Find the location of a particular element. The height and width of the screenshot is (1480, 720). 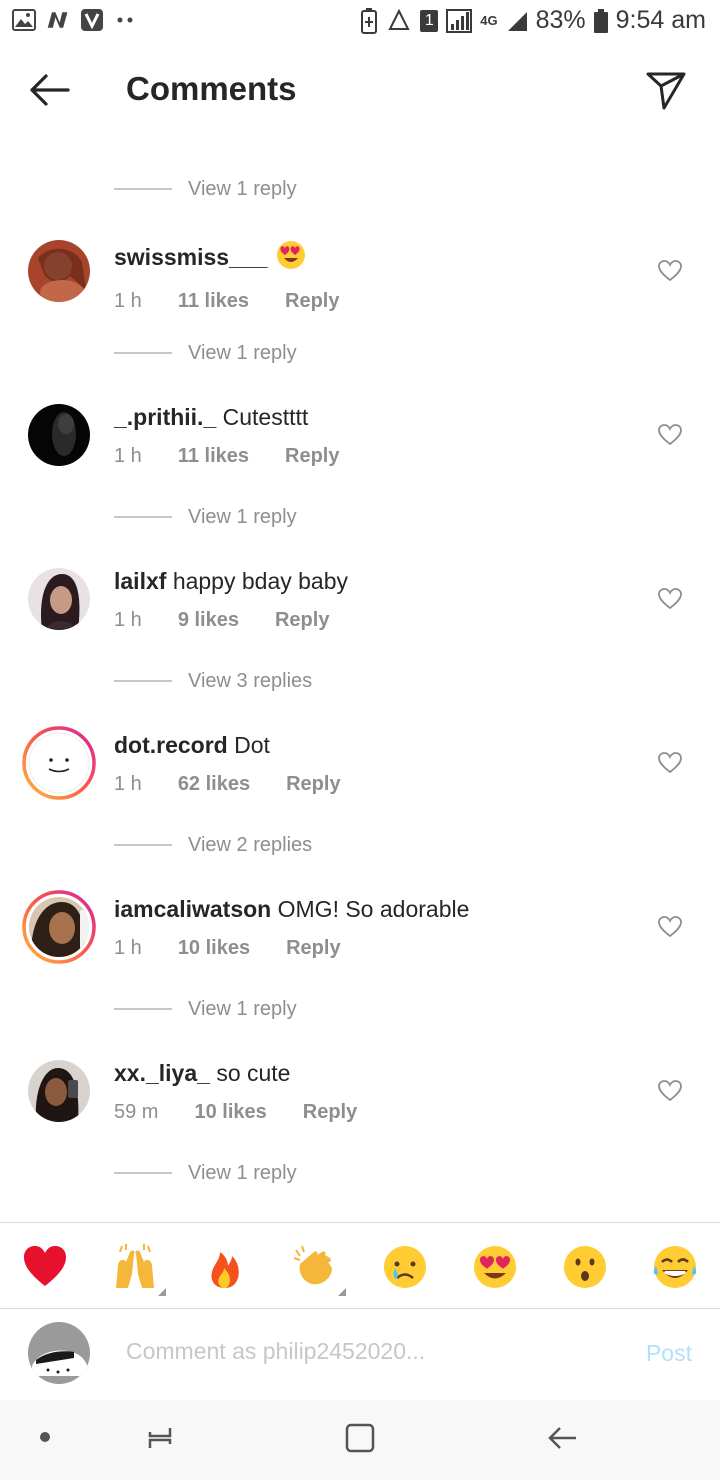

recent-apps-icon is located at coordinates (160, 1438).